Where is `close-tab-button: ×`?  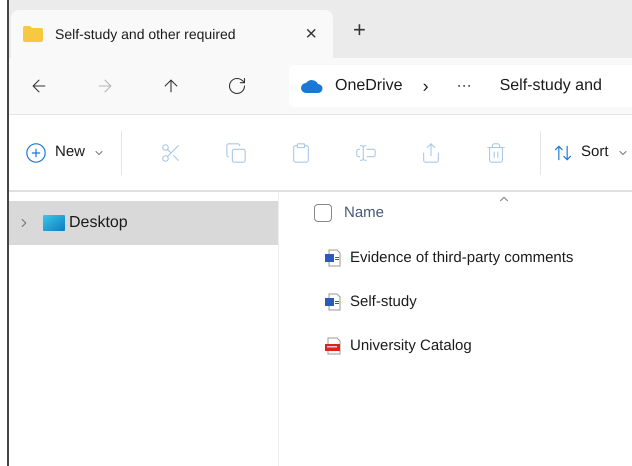
close-tab-button: × is located at coordinates (311, 34).